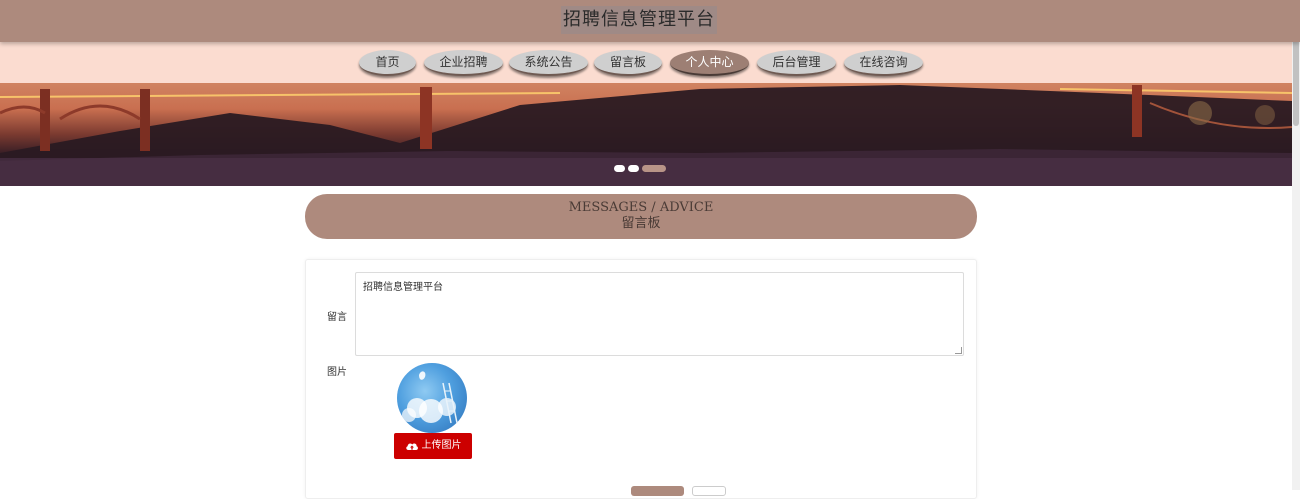 The width and height of the screenshot is (1300, 499). I want to click on scrollbar-thumb, so click(1296, 77).